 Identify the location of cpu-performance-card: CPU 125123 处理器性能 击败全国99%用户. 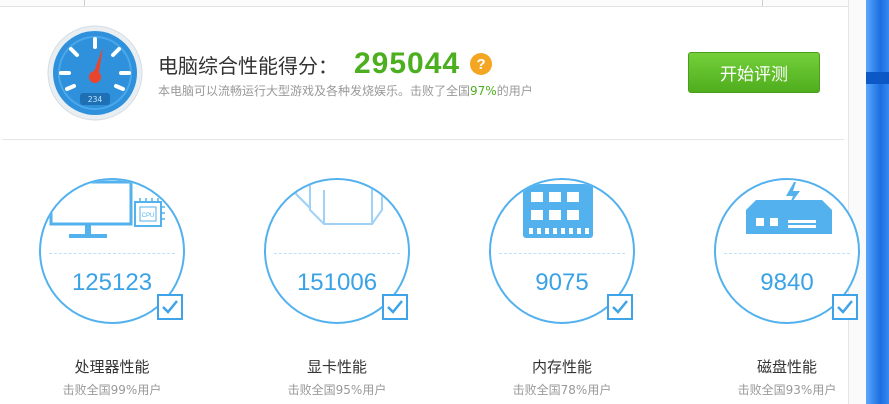
(112, 291).